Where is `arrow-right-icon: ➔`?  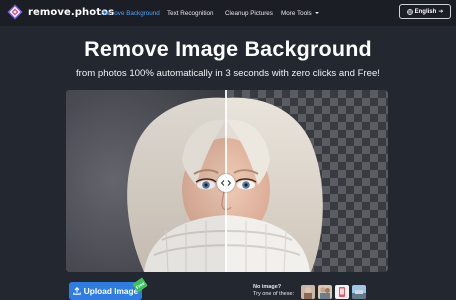 arrow-right-icon: ➔ is located at coordinates (441, 12).